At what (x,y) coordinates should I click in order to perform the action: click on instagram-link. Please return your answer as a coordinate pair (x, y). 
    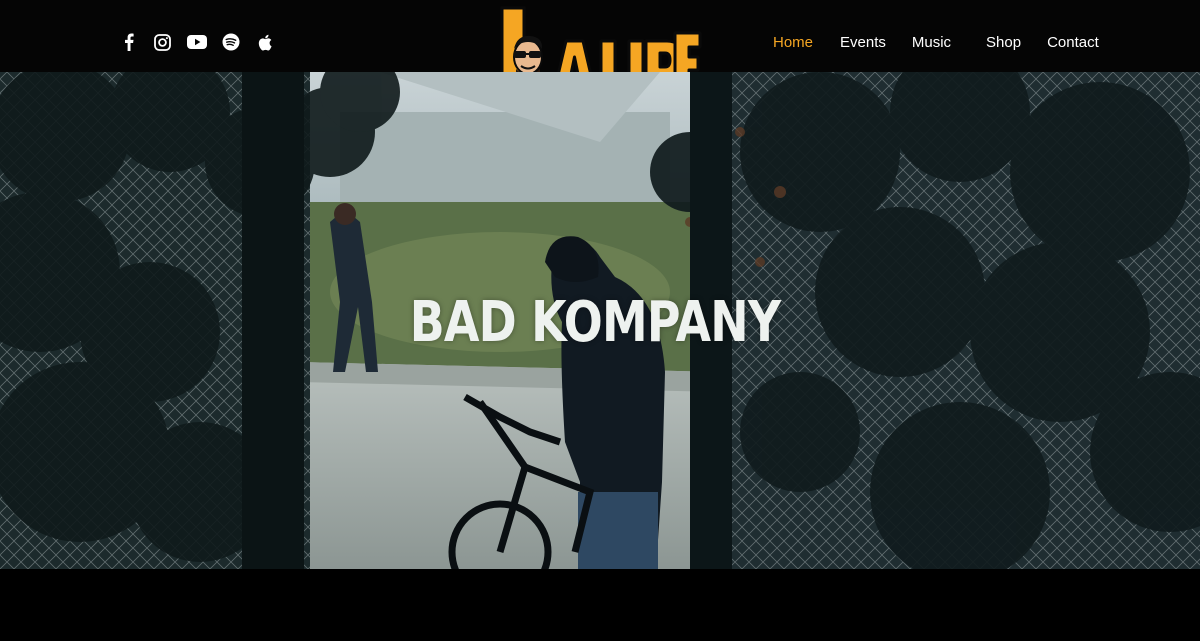
    Looking at the image, I should click on (162, 42).